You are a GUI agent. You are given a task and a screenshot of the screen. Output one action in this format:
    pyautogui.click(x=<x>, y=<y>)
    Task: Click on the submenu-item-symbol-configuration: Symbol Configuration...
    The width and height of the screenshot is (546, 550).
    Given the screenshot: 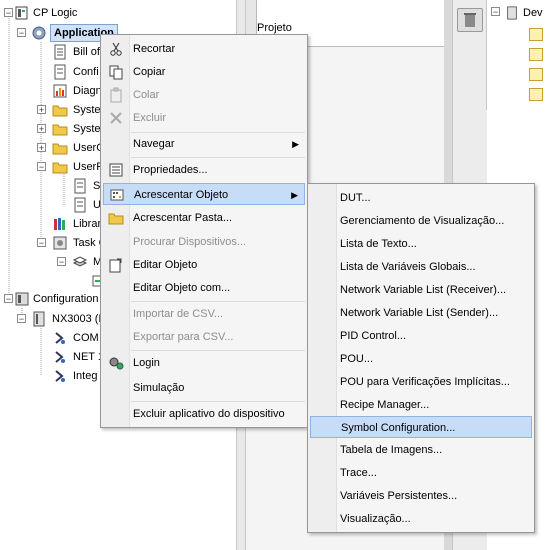 What is the action you would take?
    pyautogui.click(x=421, y=427)
    